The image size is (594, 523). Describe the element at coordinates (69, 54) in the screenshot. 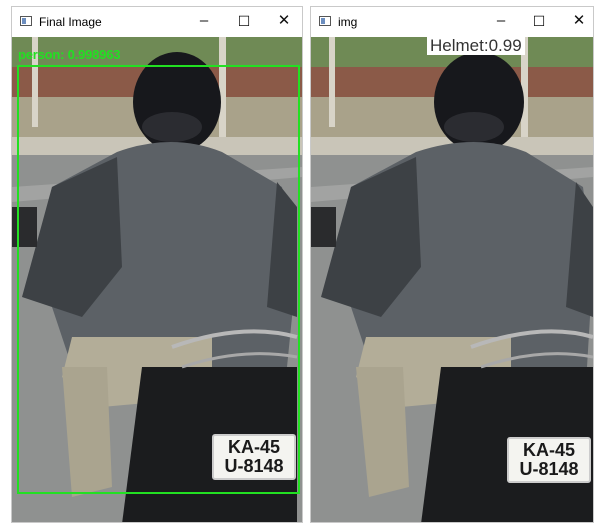

I see `person-detection-label: person: 0.998963` at that location.